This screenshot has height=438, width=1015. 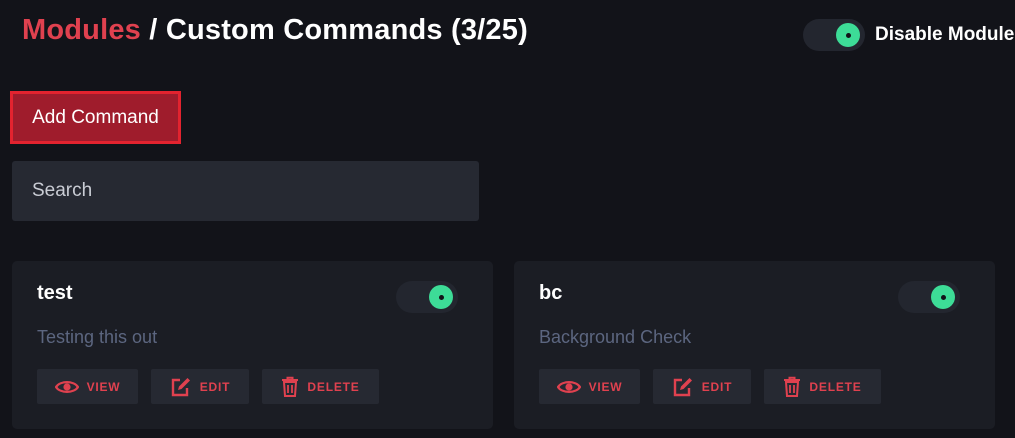 I want to click on disable-module-control: Disable Module, so click(x=908, y=35).